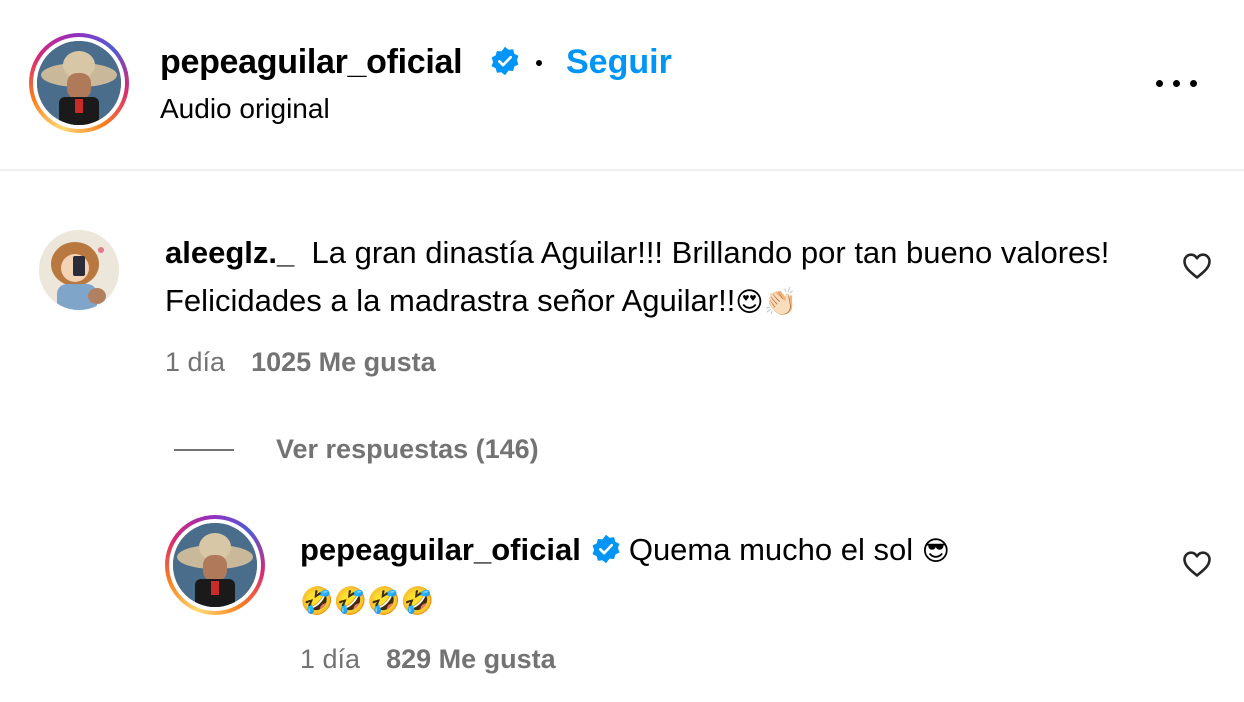 The height and width of the screenshot is (702, 1244). Describe the element at coordinates (343, 362) in the screenshot. I see `comment-likes: 1025 Me gusta` at that location.